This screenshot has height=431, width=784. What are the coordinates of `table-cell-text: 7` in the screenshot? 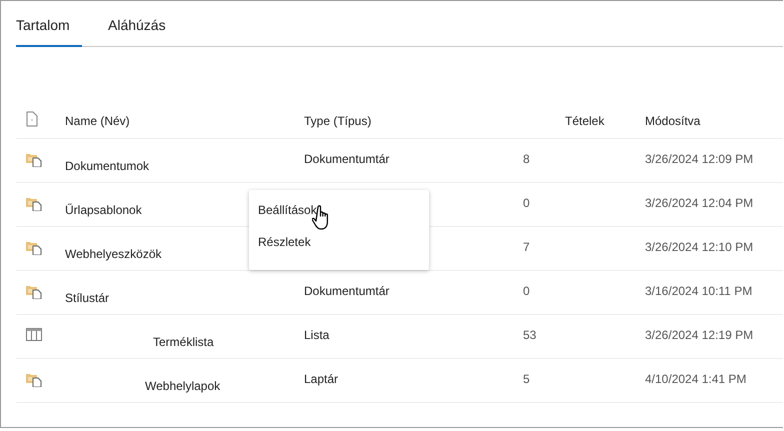 It's located at (527, 247).